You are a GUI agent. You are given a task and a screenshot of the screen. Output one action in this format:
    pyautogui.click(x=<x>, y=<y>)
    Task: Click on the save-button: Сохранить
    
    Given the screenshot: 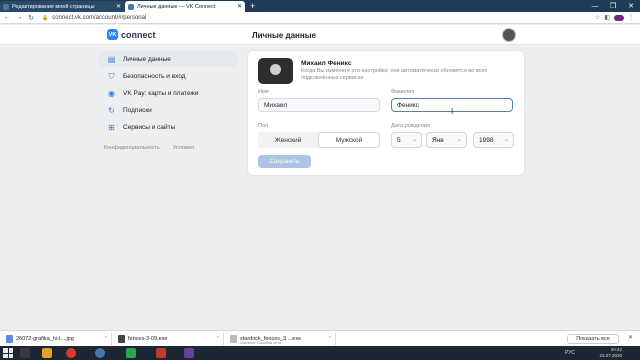 What is the action you would take?
    pyautogui.click(x=284, y=161)
    